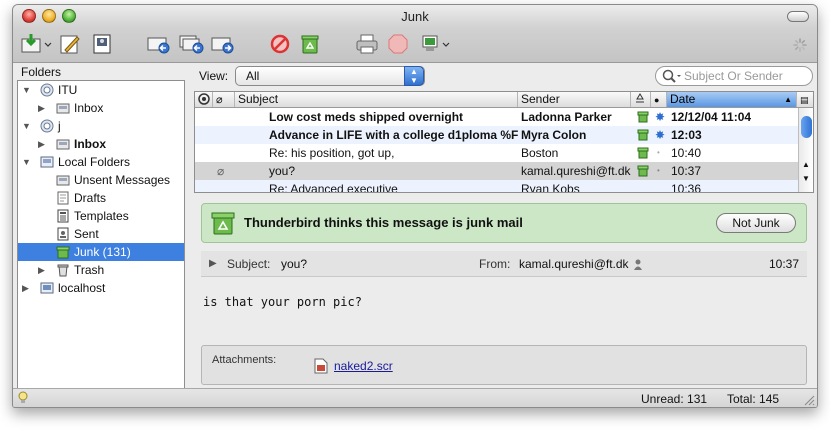 This screenshot has height=432, width=830. I want to click on message-date: 10:36, so click(686, 187).